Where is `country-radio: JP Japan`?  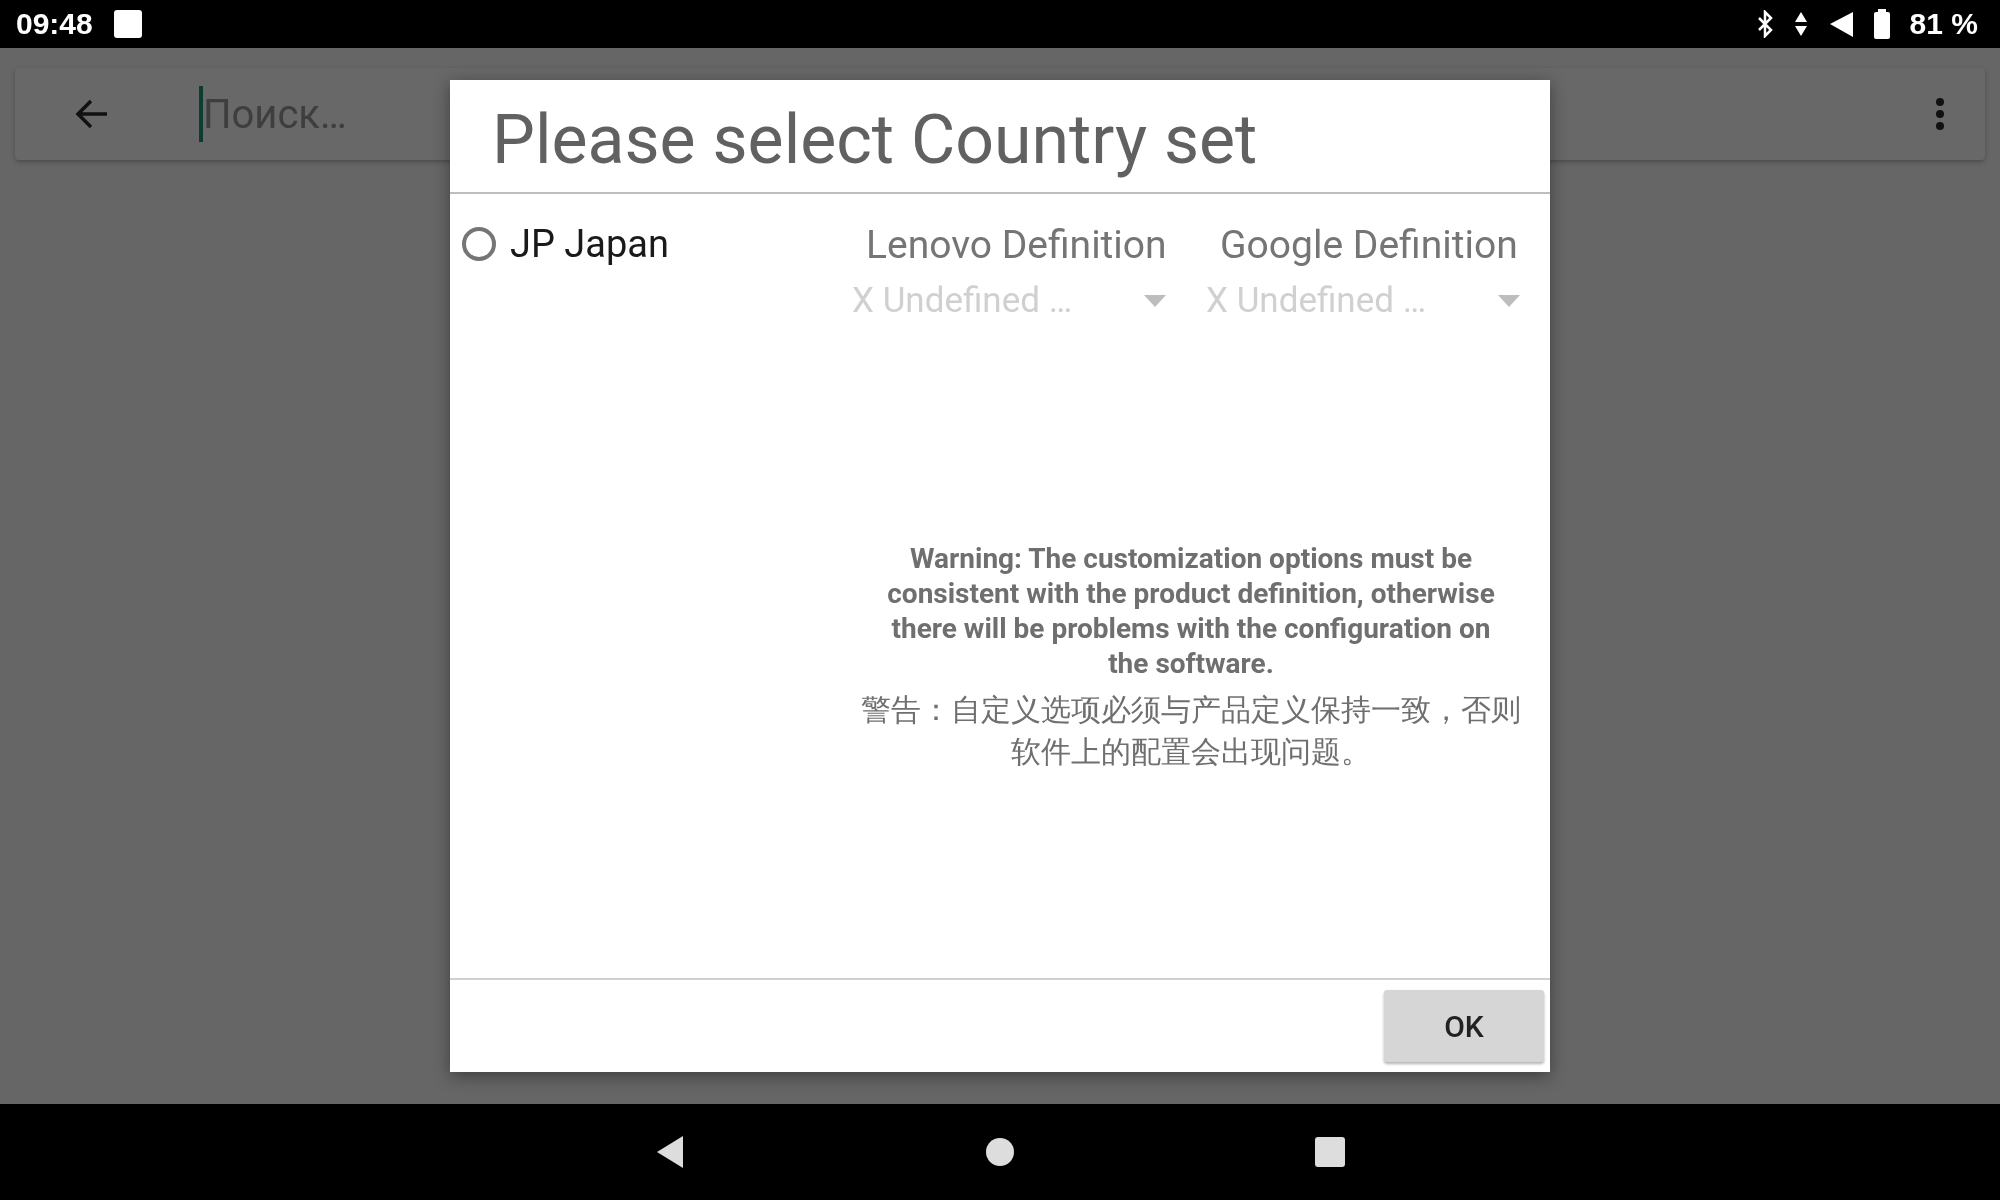
country-radio: JP Japan is located at coordinates (565, 244).